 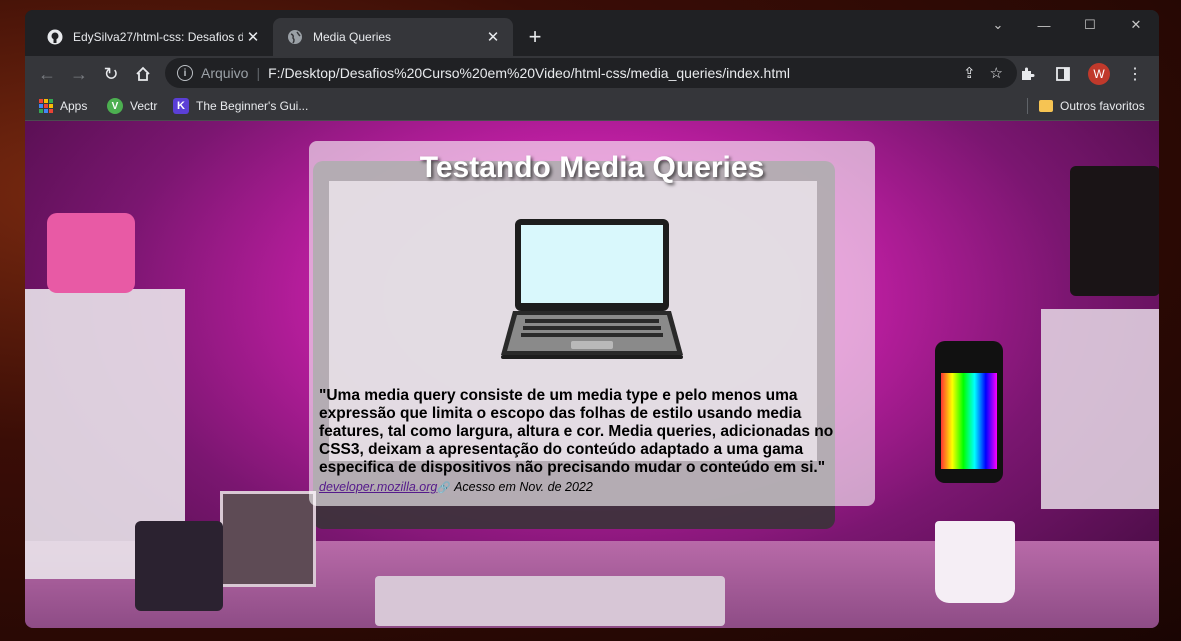 What do you see at coordinates (185, 73) in the screenshot?
I see `info-icon: i` at bounding box center [185, 73].